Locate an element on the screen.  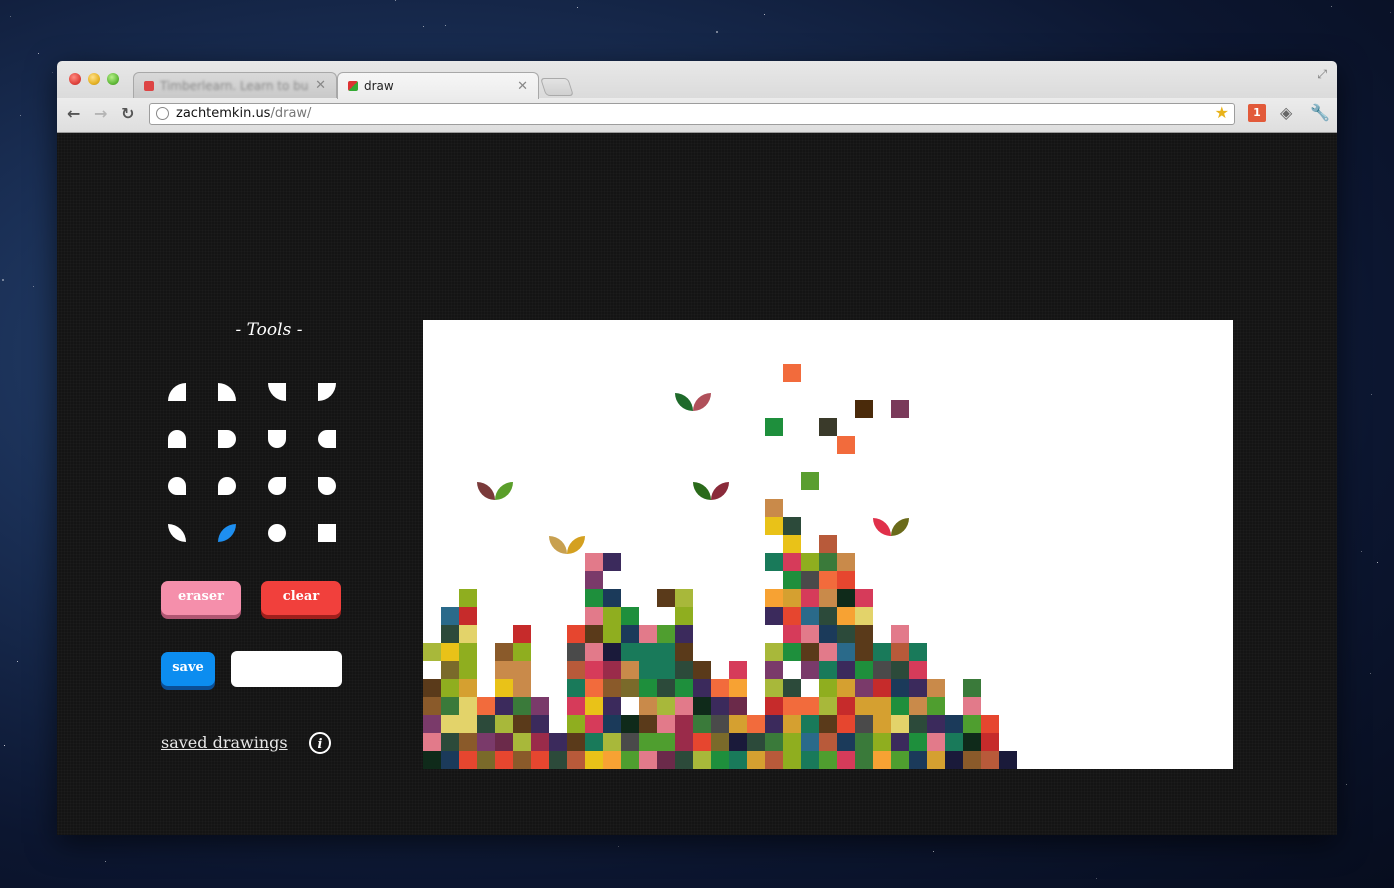
tab-timberlearn: Timberlearn. Learn to build… ✕ is located at coordinates (235, 85).